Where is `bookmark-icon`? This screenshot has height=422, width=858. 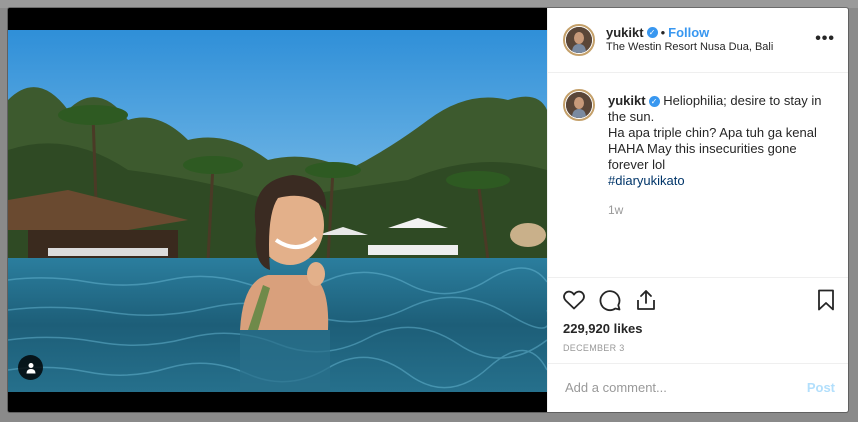
bookmark-icon is located at coordinates (826, 300).